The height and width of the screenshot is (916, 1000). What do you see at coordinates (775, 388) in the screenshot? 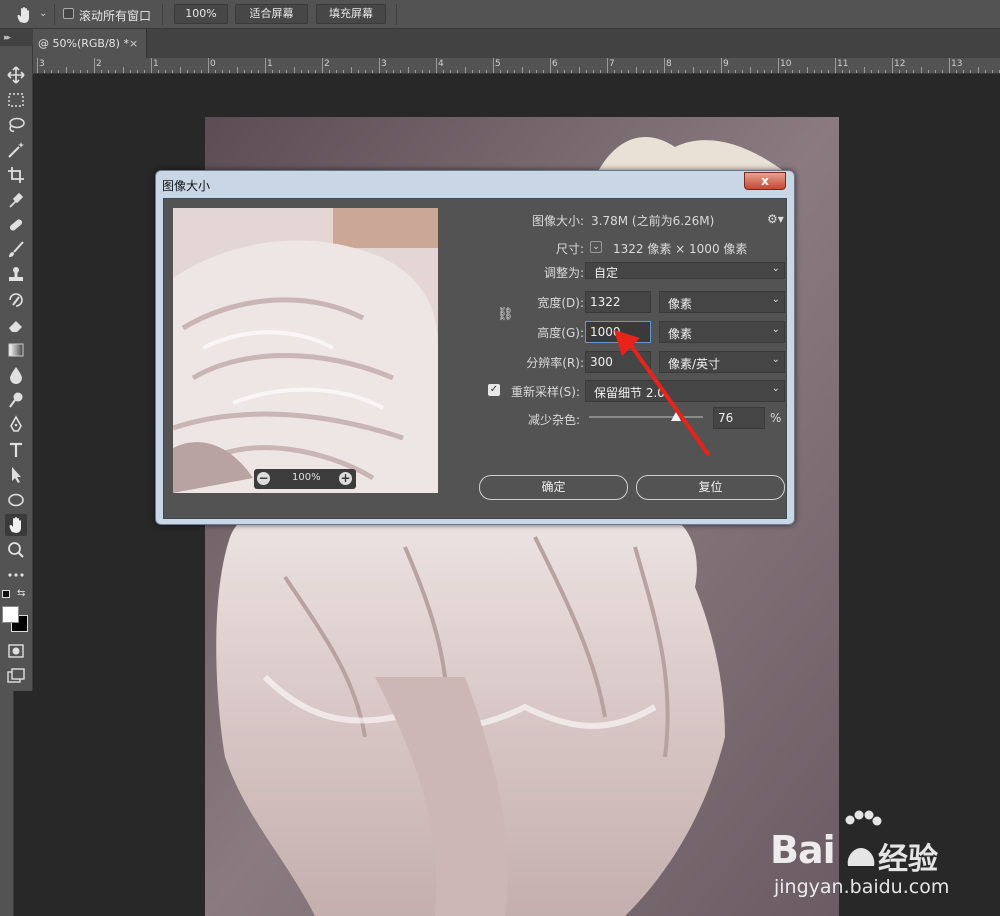
I see `chevron-down-icon: ⌄` at bounding box center [775, 388].